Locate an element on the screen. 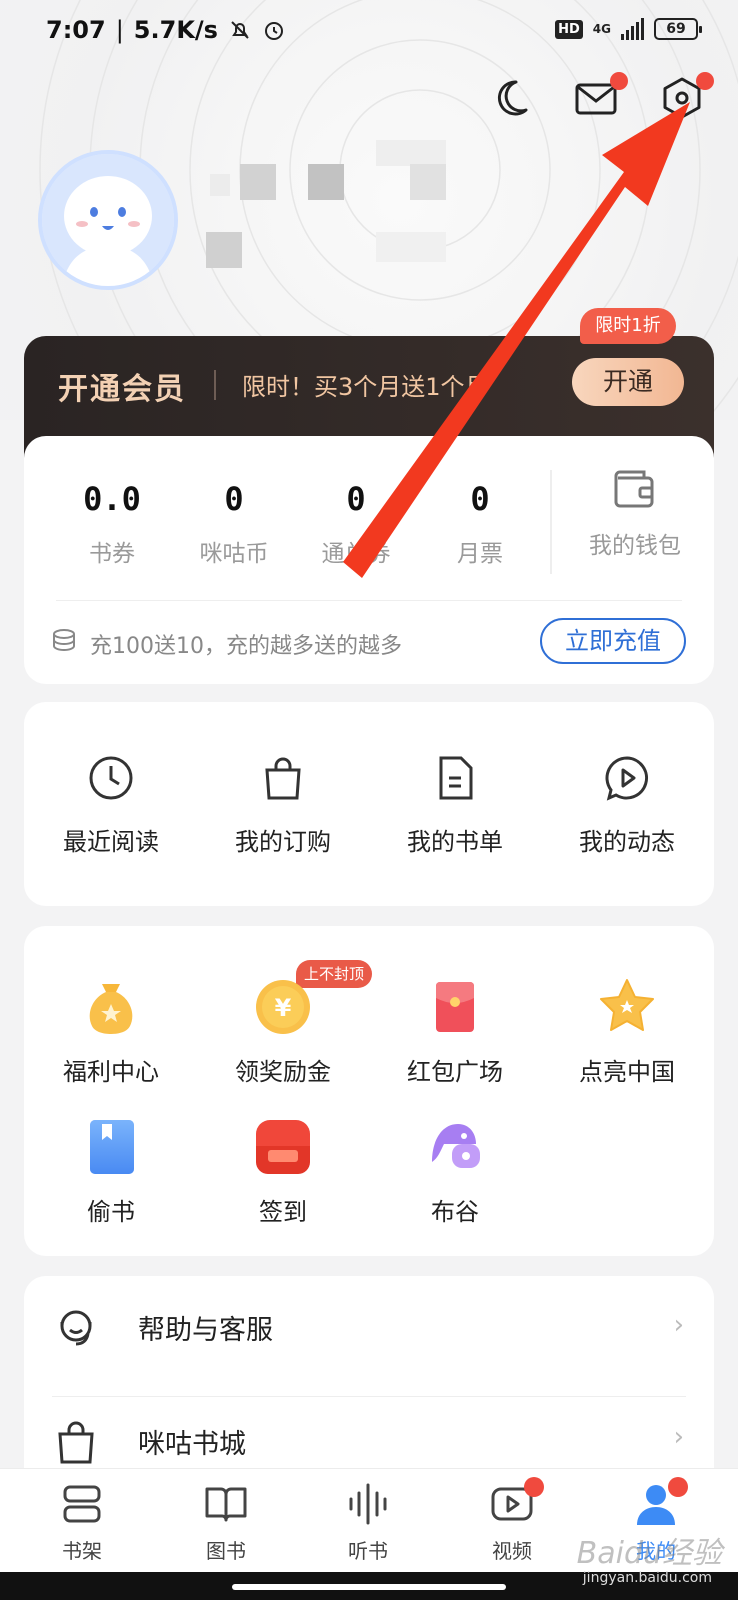 The height and width of the screenshot is (1600, 738). messages-button is located at coordinates (601, 96).